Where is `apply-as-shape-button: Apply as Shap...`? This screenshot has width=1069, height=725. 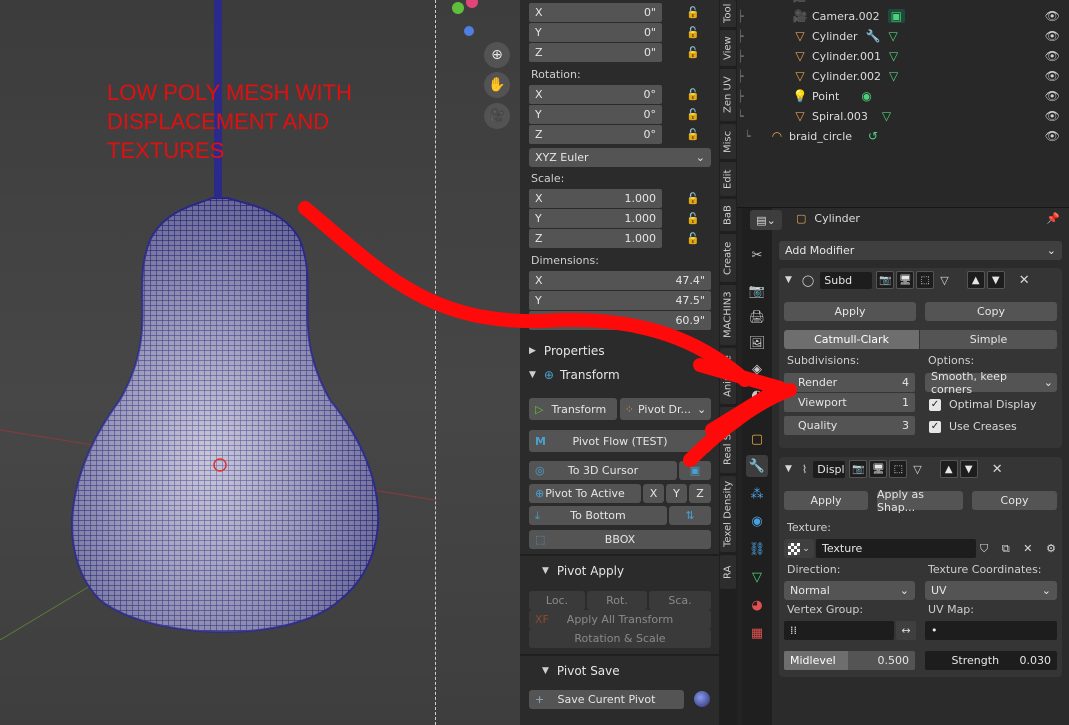 apply-as-shape-button: Apply as Shap... is located at coordinates (920, 501).